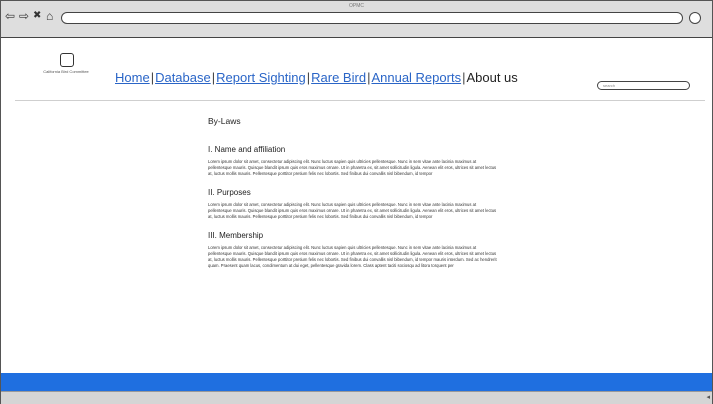 This screenshot has width=713, height=404. I want to click on page-title: By-Laws, so click(224, 121).